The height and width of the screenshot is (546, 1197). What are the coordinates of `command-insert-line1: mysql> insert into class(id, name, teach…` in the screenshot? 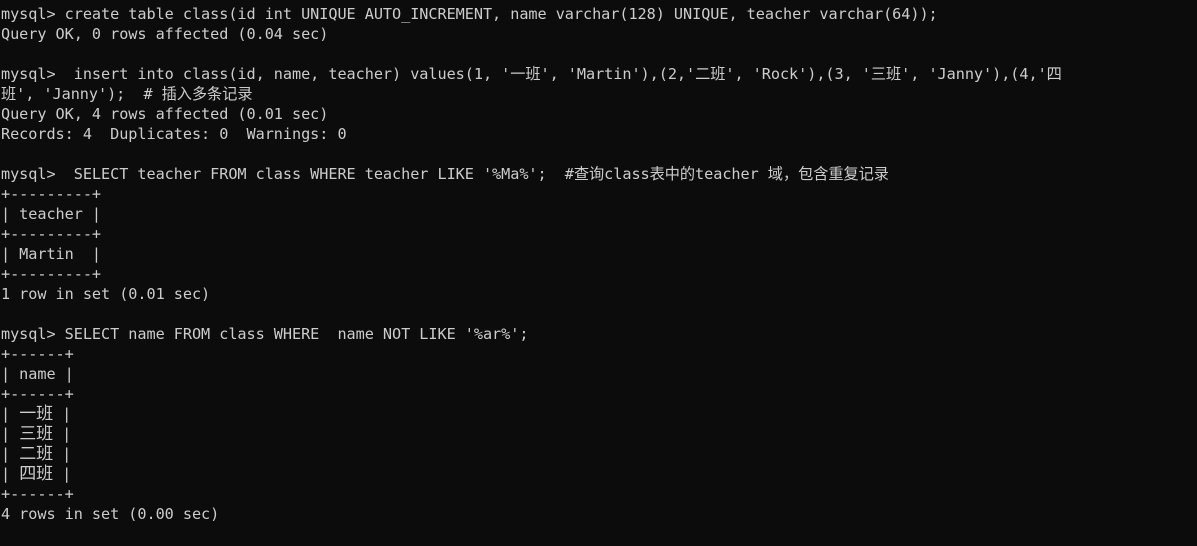 It's located at (531, 74).